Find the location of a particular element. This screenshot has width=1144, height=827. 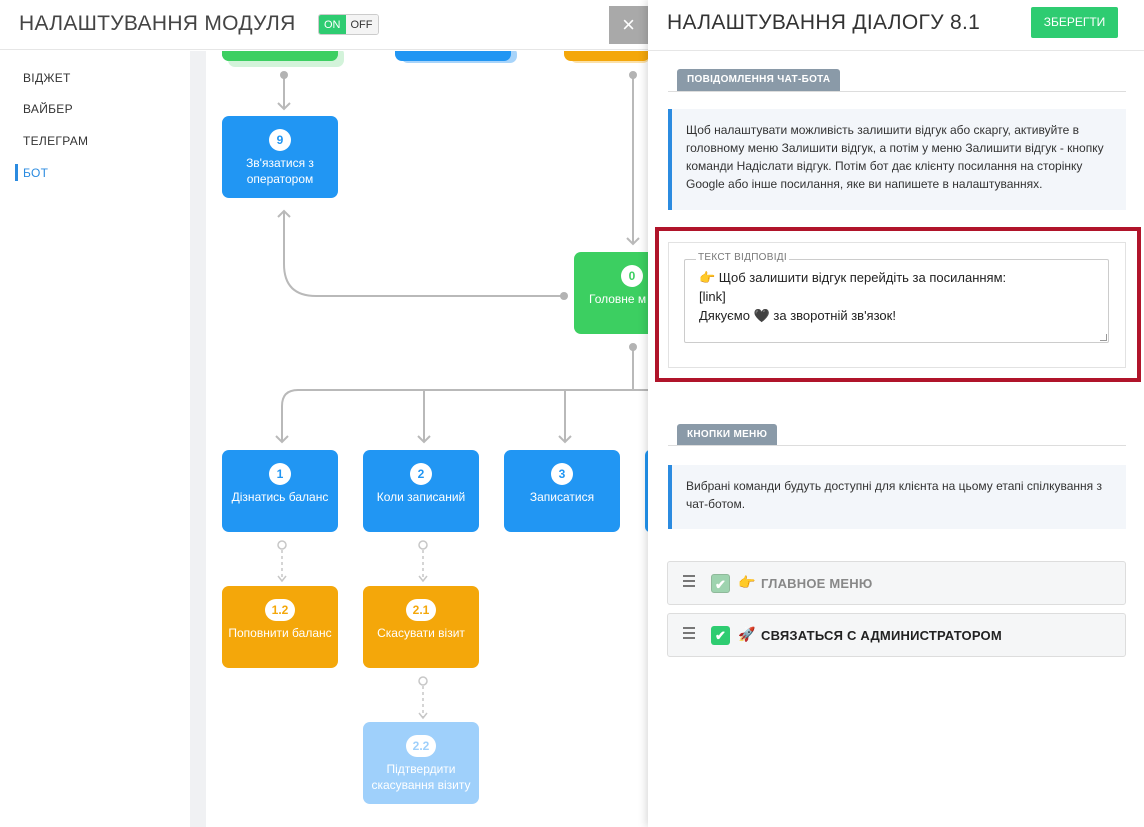

node-number: 2.2 is located at coordinates (421, 746).